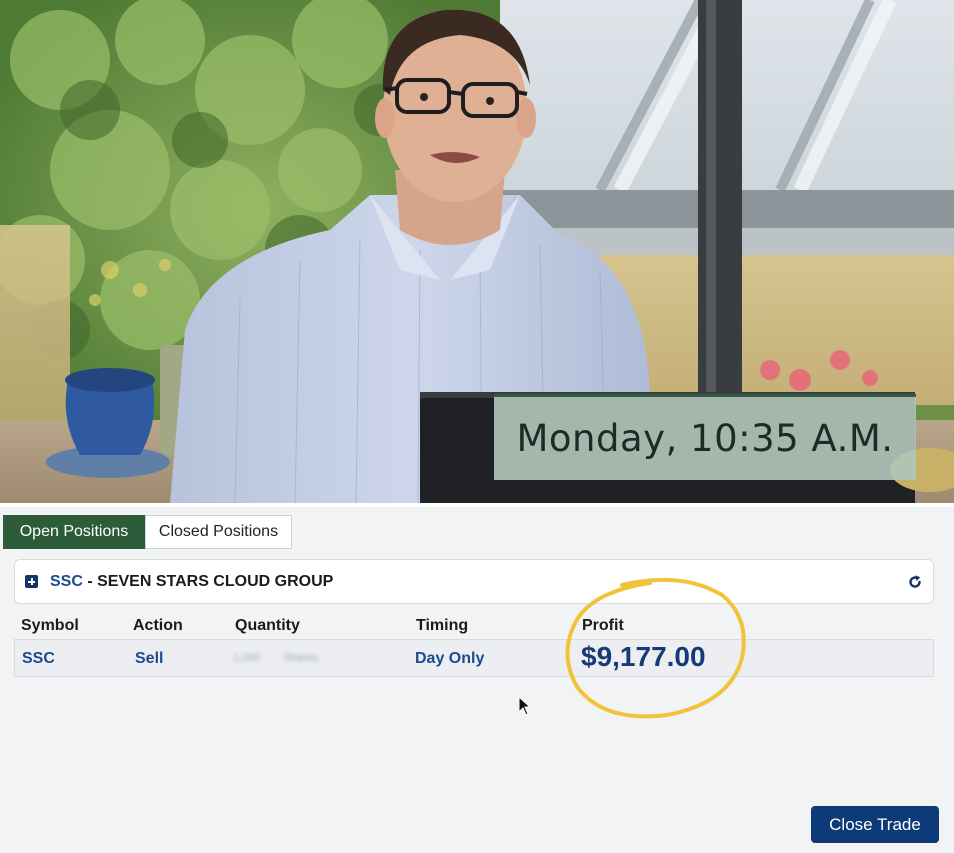 This screenshot has width=954, height=853. Describe the element at coordinates (31, 581) in the screenshot. I see `plus-square-icon` at that location.